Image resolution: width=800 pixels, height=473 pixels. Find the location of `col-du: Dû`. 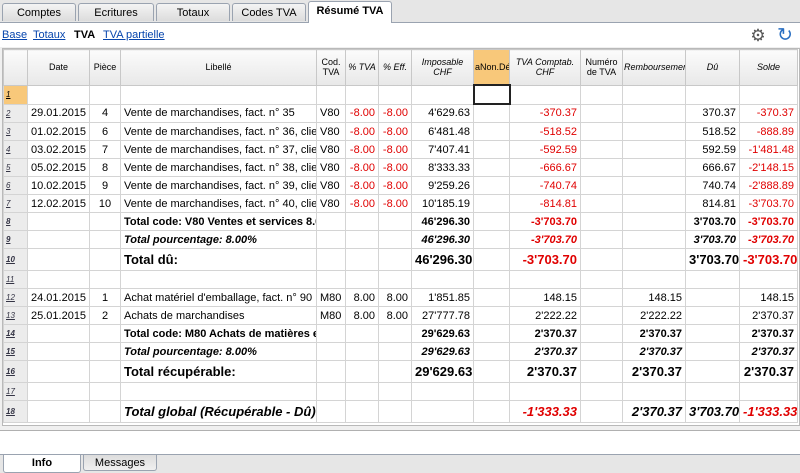

col-du: Dû is located at coordinates (712, 67).